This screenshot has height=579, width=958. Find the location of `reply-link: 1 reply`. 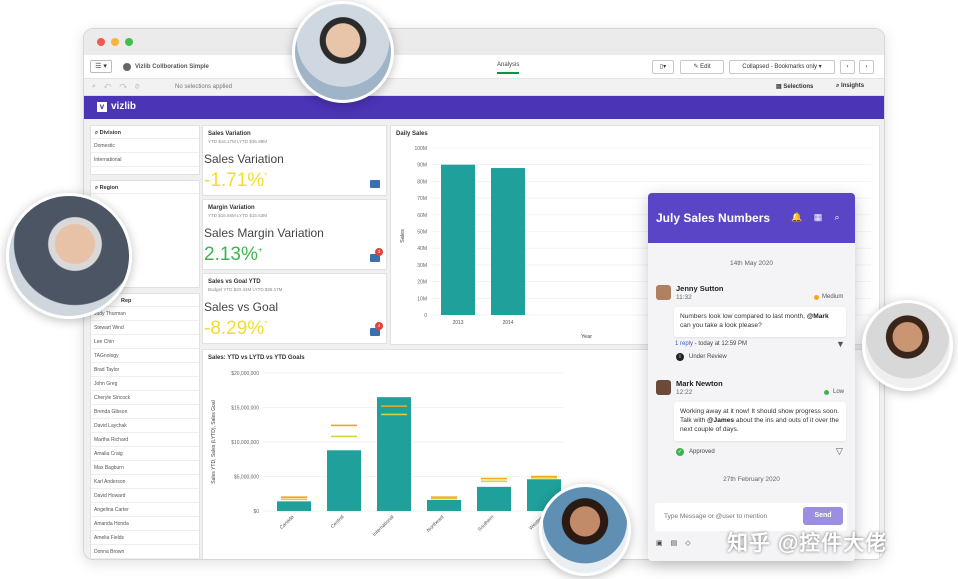

reply-link: 1 reply is located at coordinates (684, 344).